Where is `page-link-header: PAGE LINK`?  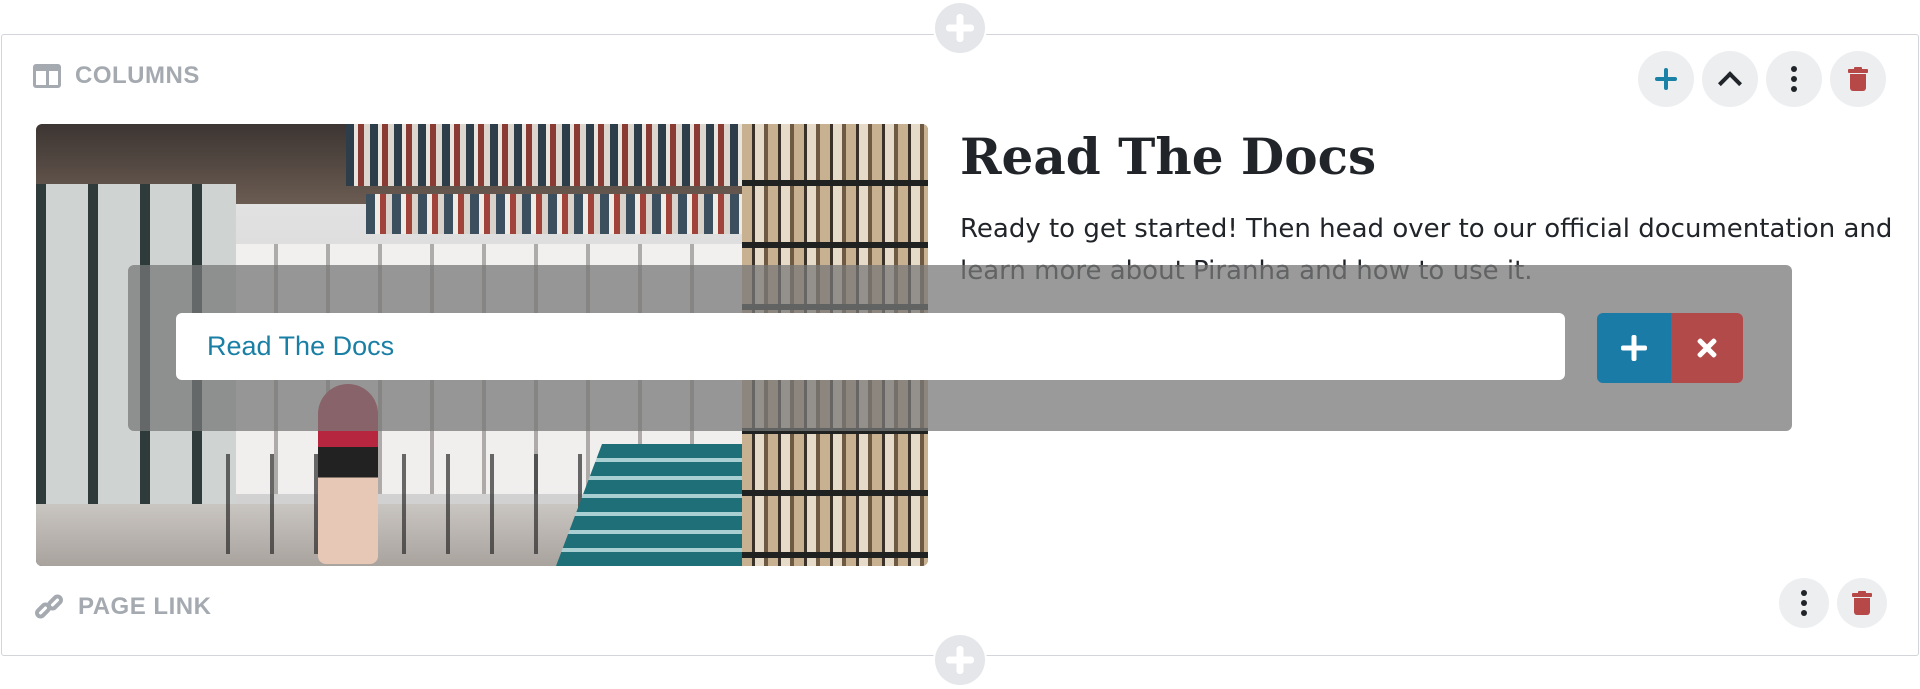 page-link-header: PAGE LINK is located at coordinates (122, 607).